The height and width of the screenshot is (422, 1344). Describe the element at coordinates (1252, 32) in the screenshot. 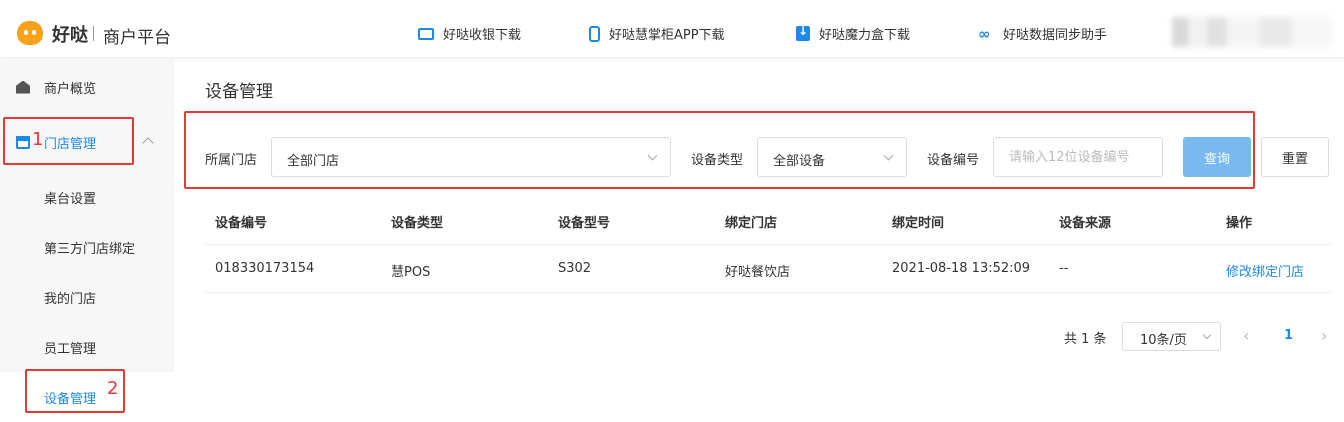

I see `user-account-area` at that location.